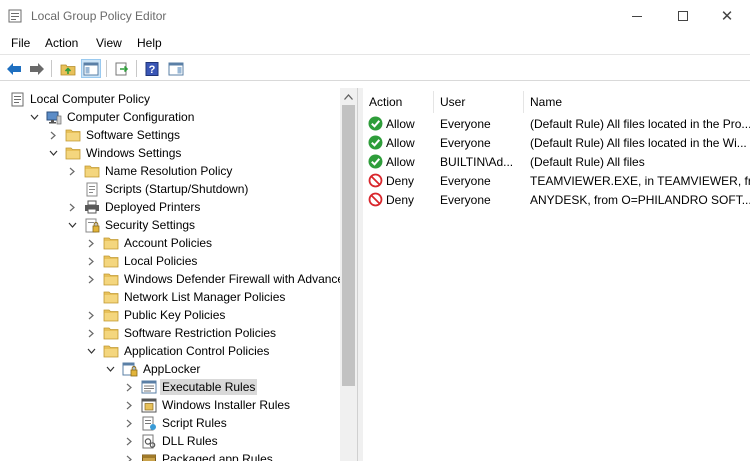  What do you see at coordinates (200, 333) in the screenshot?
I see `tree-item-label: Software Restriction Policies` at bounding box center [200, 333].